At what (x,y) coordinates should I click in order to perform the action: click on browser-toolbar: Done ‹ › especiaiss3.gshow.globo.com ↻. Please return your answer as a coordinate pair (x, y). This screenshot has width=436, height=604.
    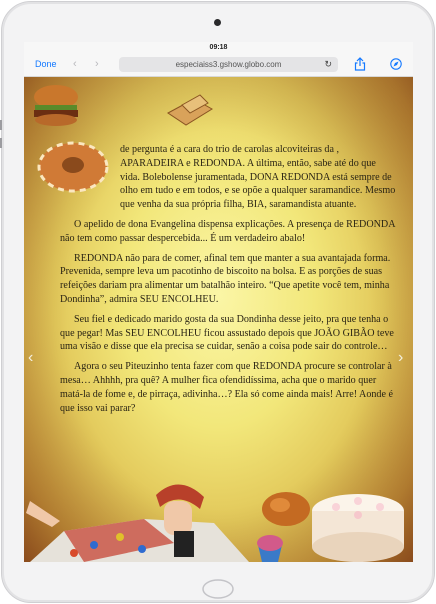
    Looking at the image, I should click on (218, 65).